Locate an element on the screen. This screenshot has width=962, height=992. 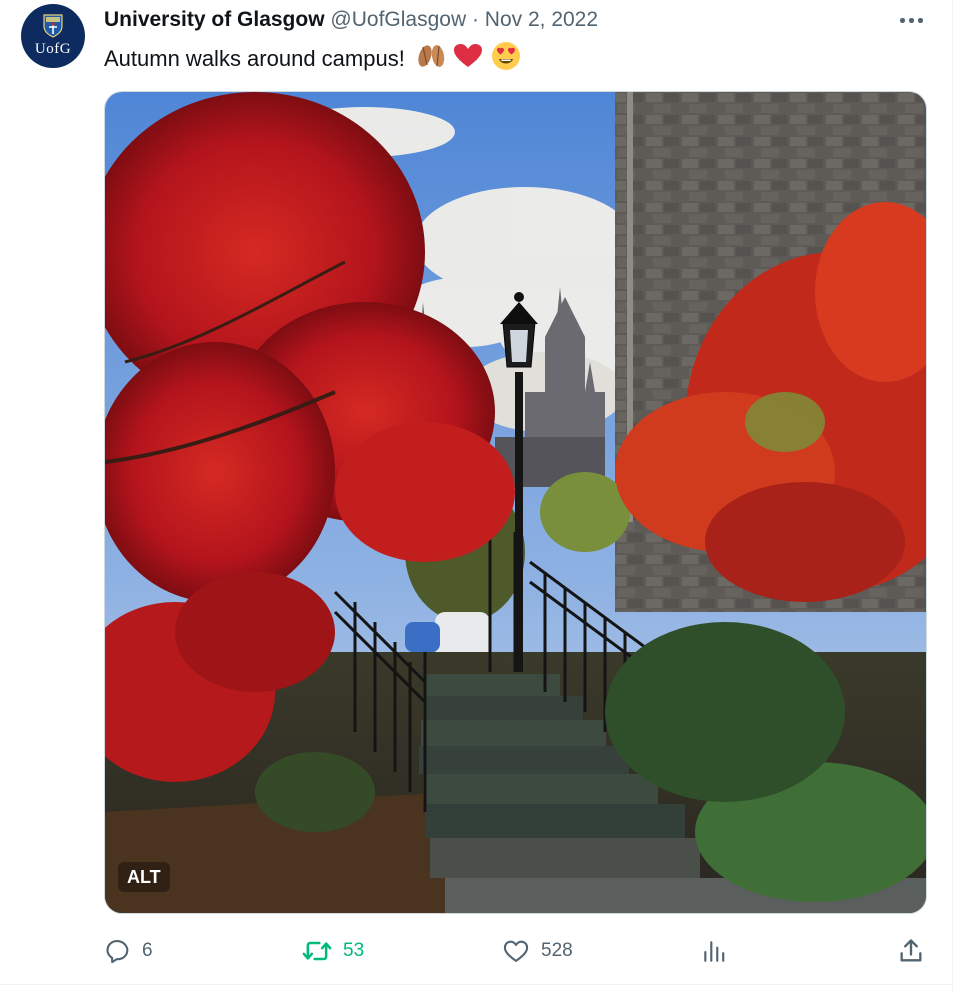
share-icon is located at coordinates (911, 950).